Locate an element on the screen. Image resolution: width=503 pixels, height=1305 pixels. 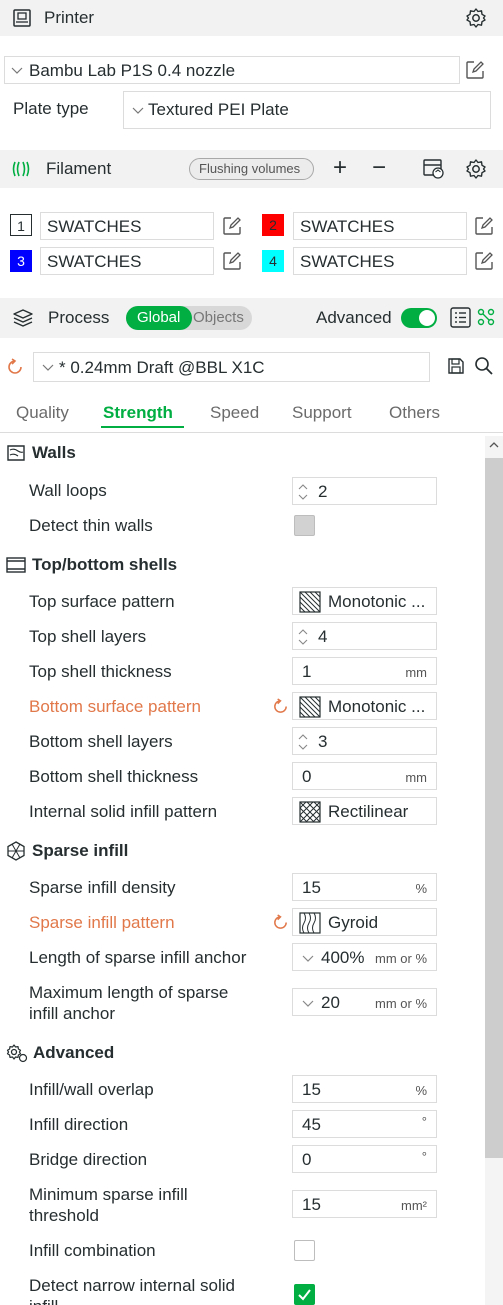
scroll-up-arrow-icon is located at coordinates (494, 445).